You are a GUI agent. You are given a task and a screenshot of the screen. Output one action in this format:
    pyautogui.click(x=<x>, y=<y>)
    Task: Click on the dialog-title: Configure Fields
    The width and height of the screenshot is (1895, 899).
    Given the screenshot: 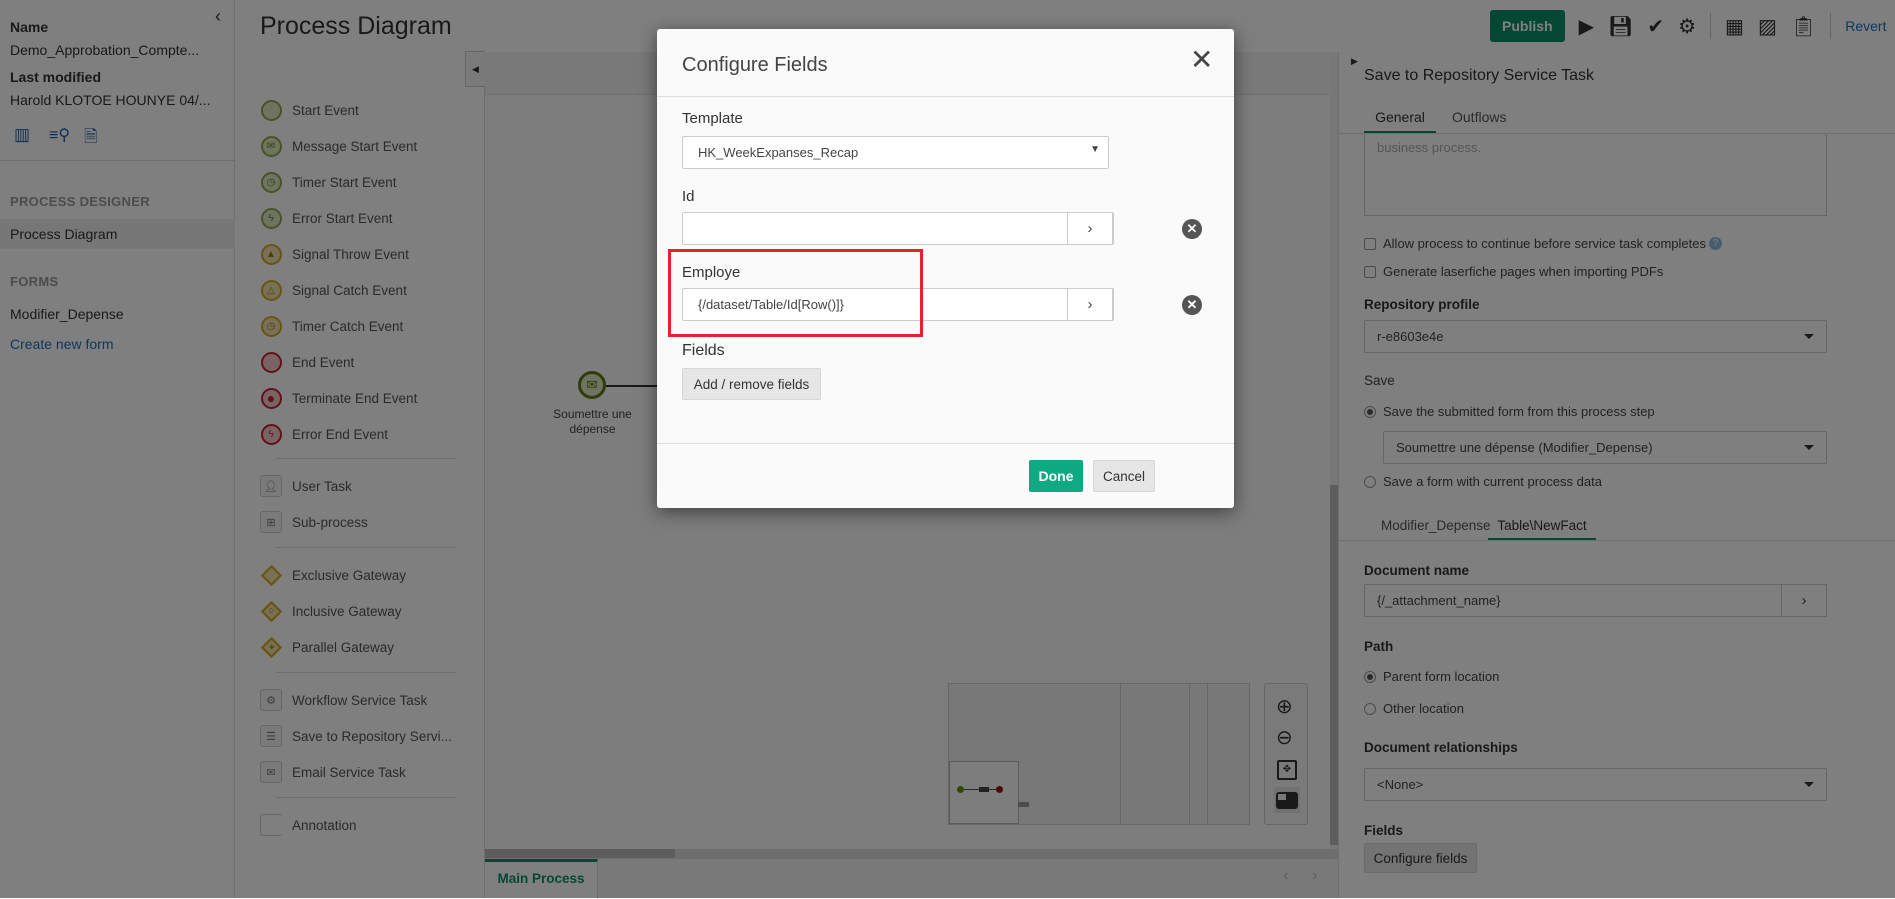 What is the action you would take?
    pyautogui.click(x=755, y=65)
    